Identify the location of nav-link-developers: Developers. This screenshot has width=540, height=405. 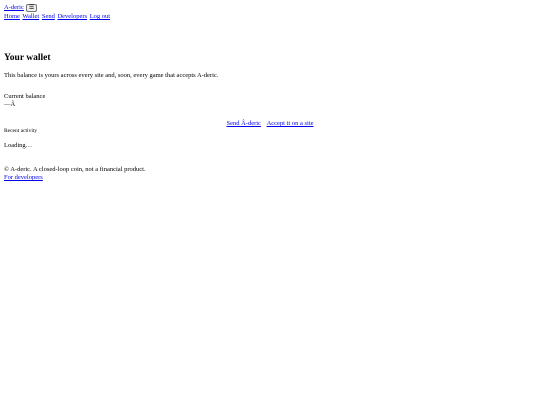
(72, 16).